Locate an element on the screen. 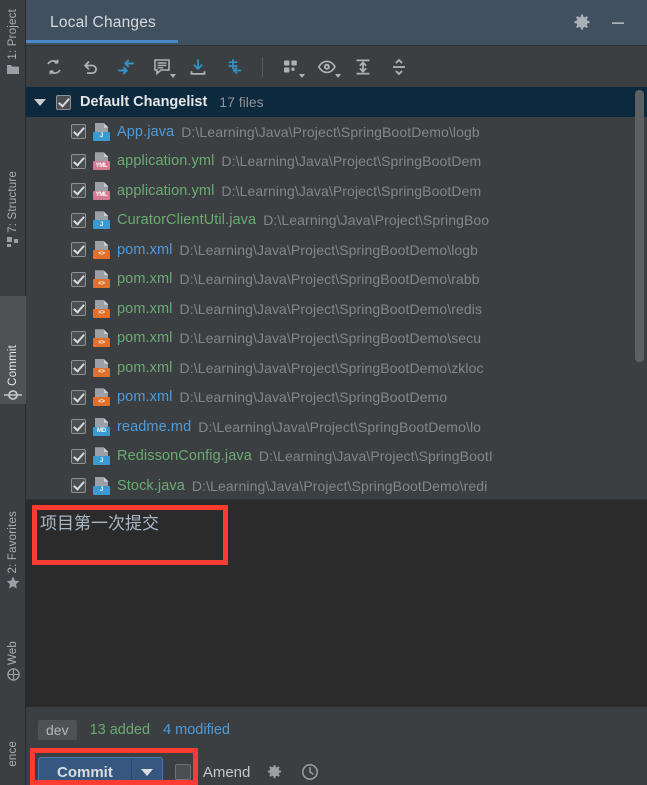 The width and height of the screenshot is (647, 785). amend-label: Amend is located at coordinates (226, 772).